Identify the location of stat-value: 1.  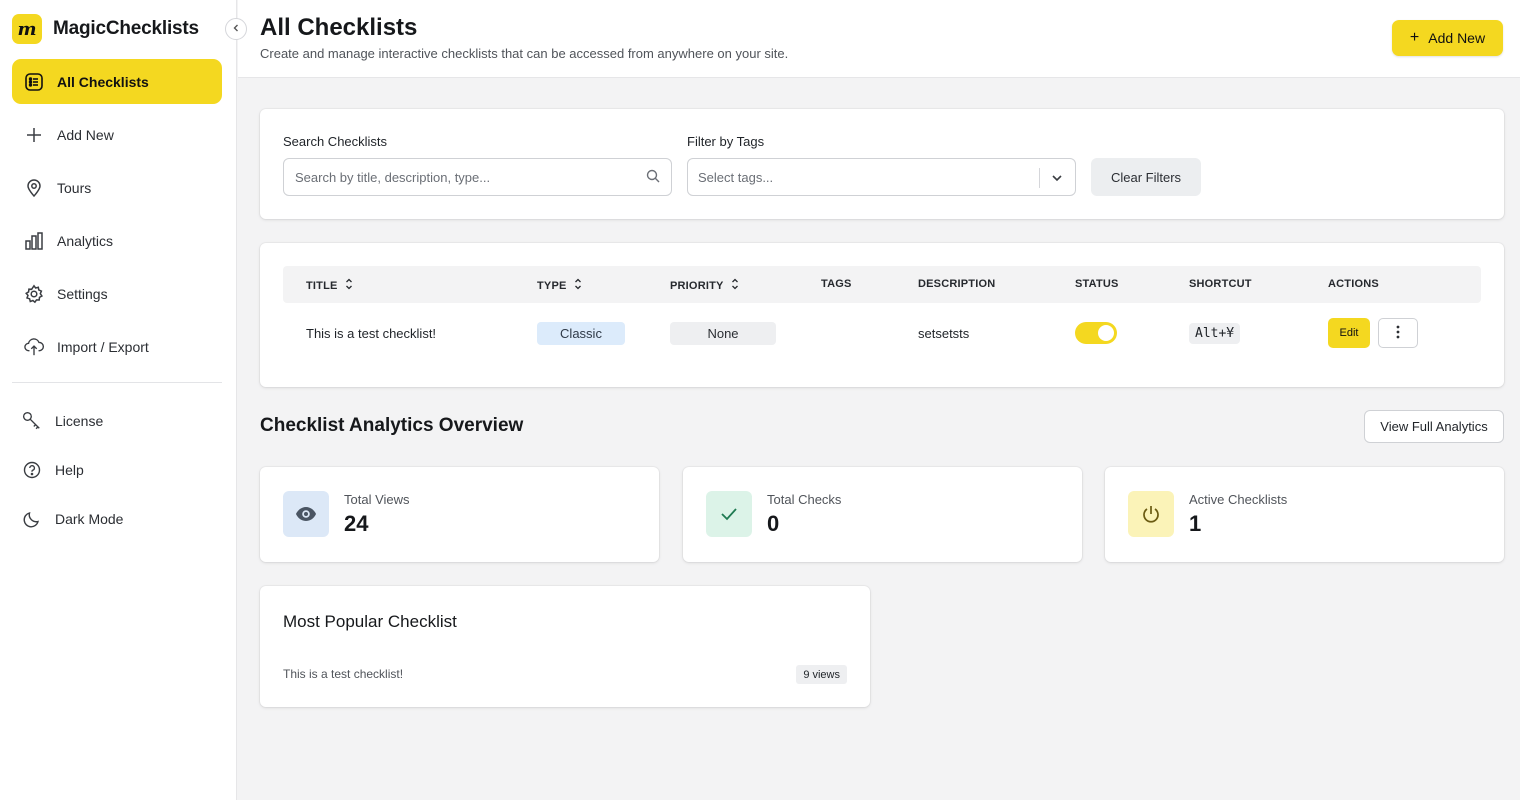
(1195, 523).